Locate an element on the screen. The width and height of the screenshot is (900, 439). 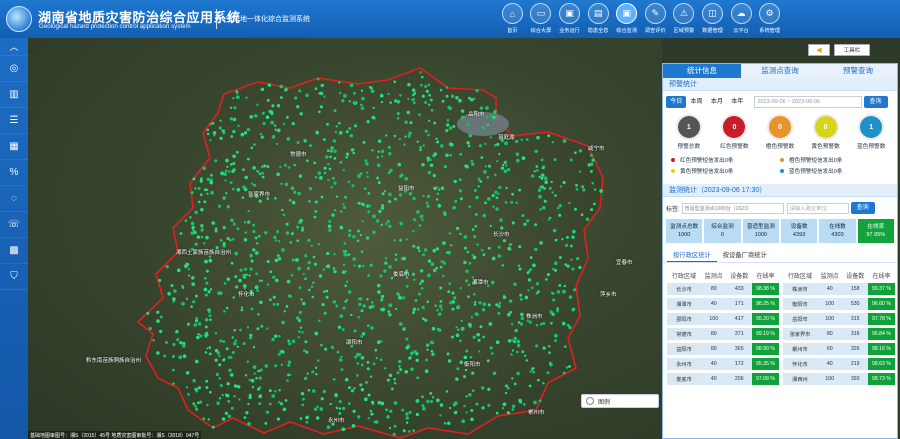
panel-tab: 监测点查询 is located at coordinates (780, 71).